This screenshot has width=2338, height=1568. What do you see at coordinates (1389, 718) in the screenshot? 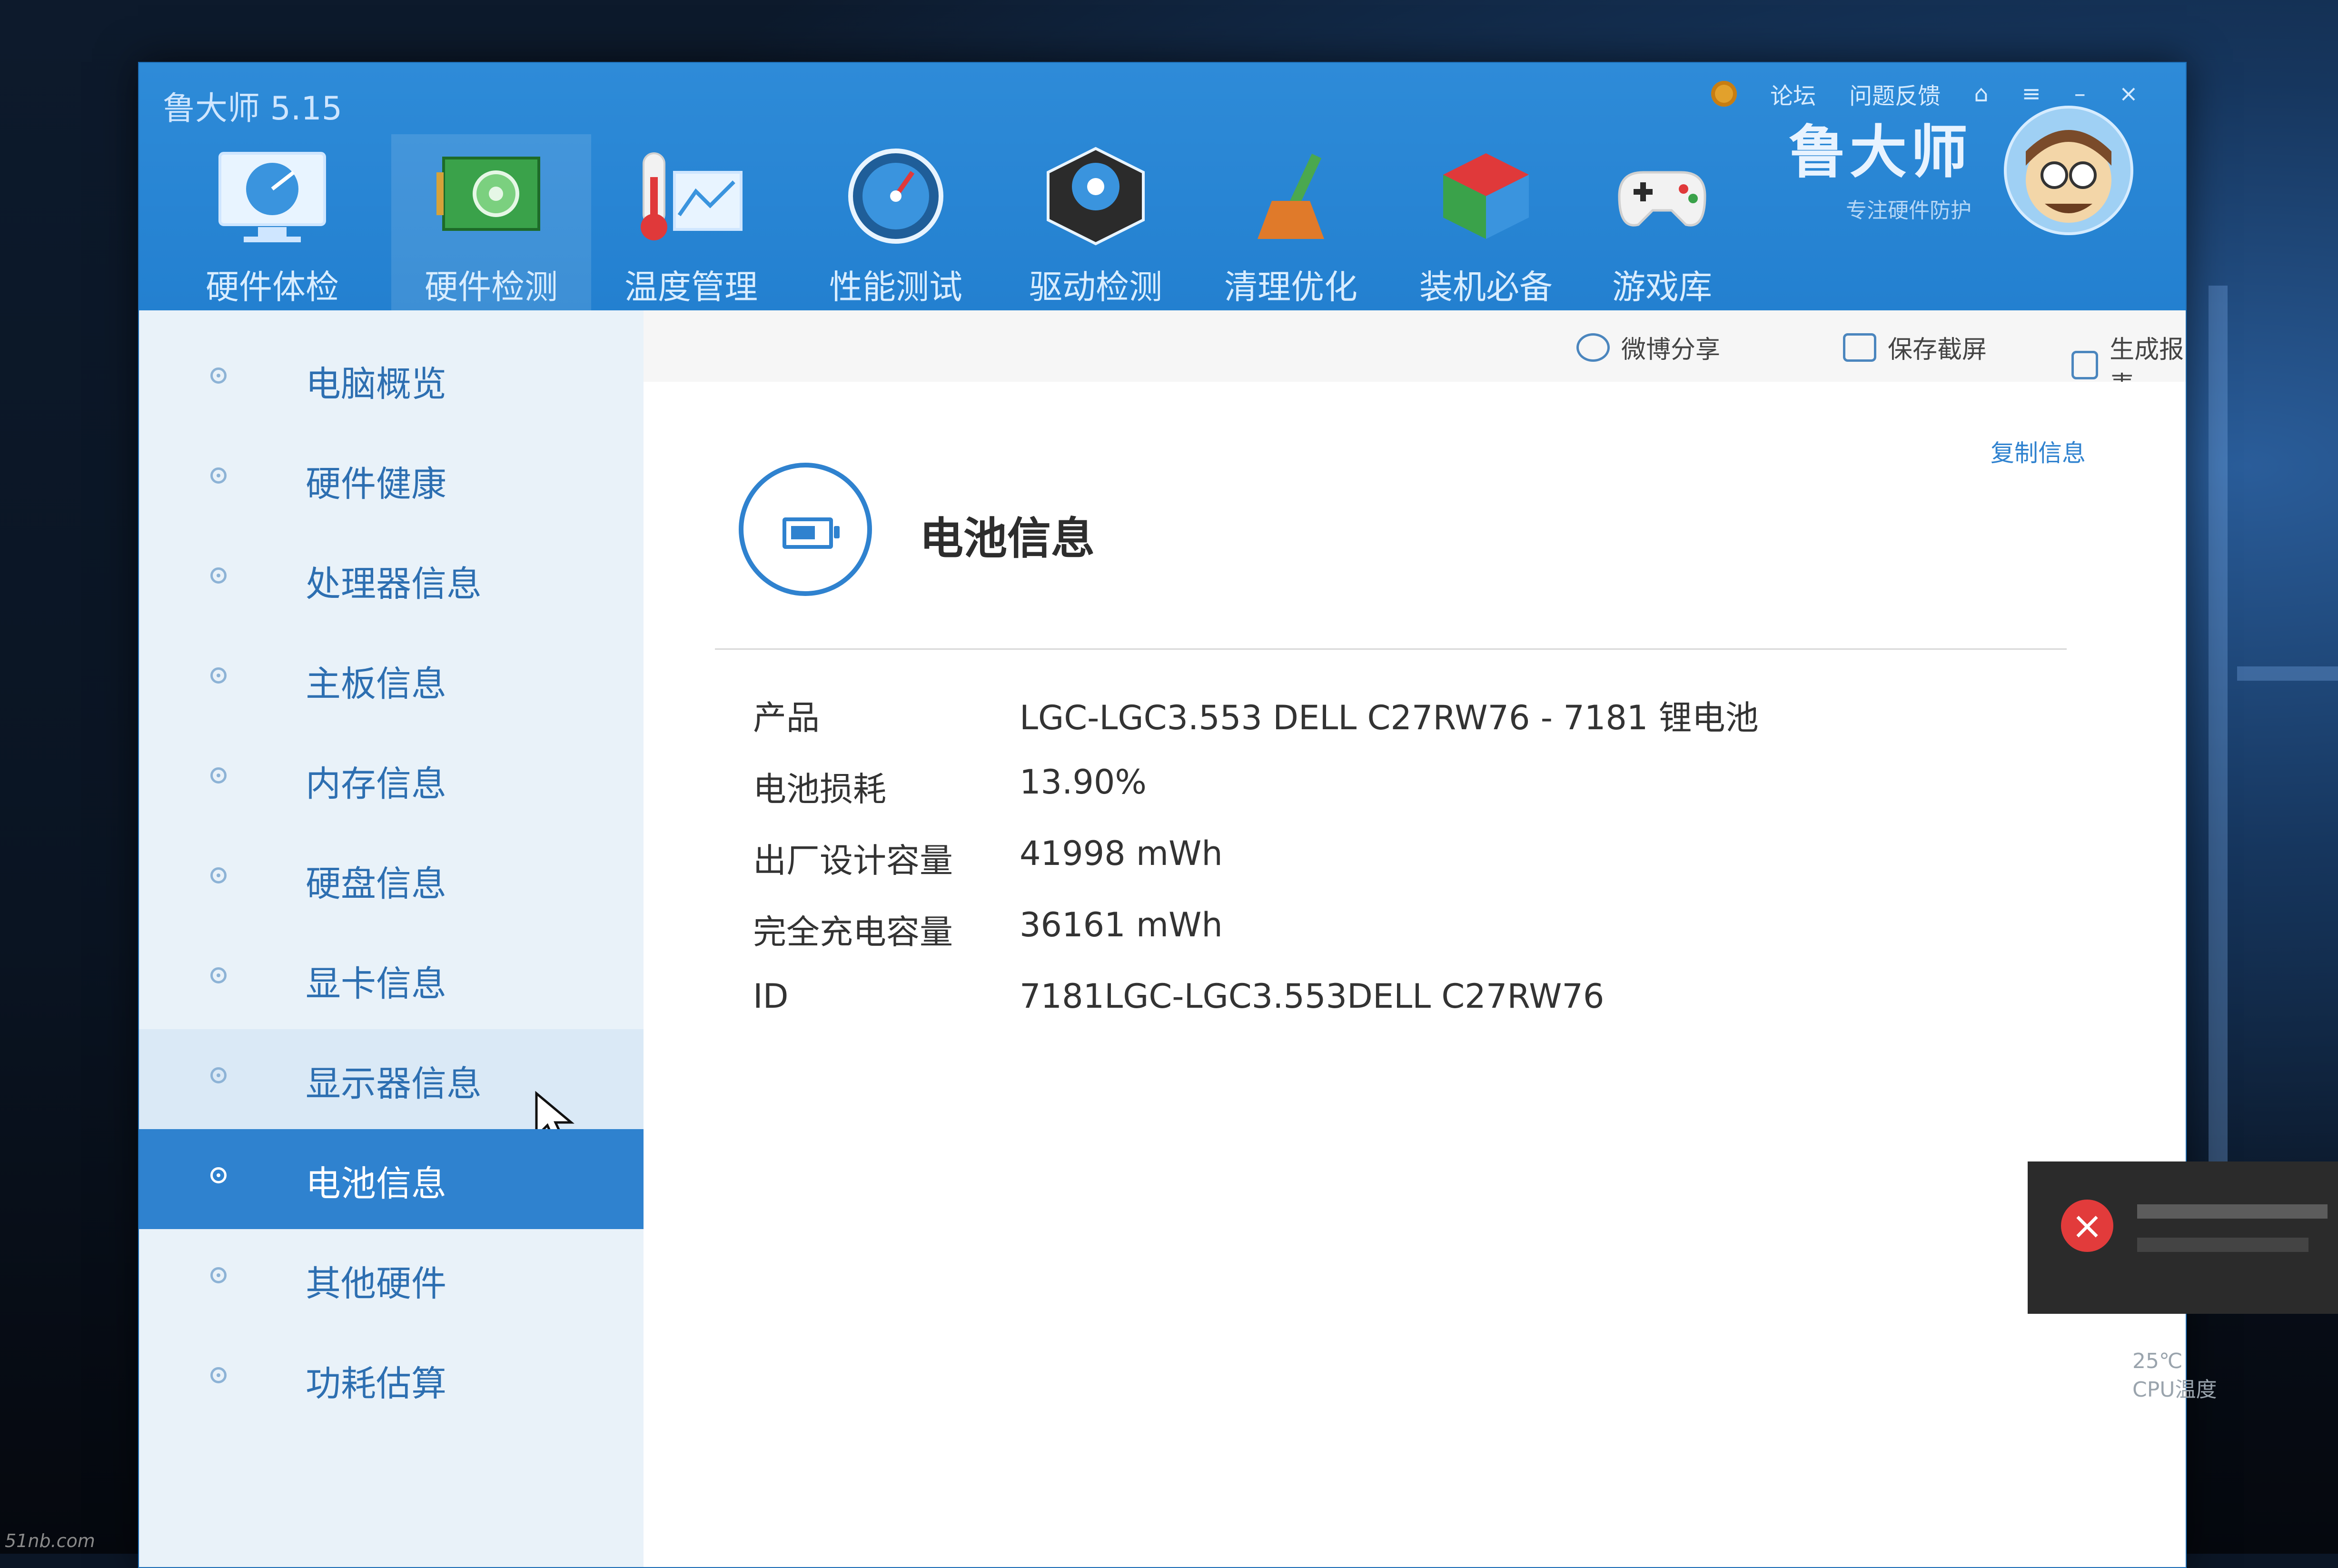
I see `info-value: LGC-LGC3.553 DELL C27RW76 - 7181 锂电池` at bounding box center [1389, 718].